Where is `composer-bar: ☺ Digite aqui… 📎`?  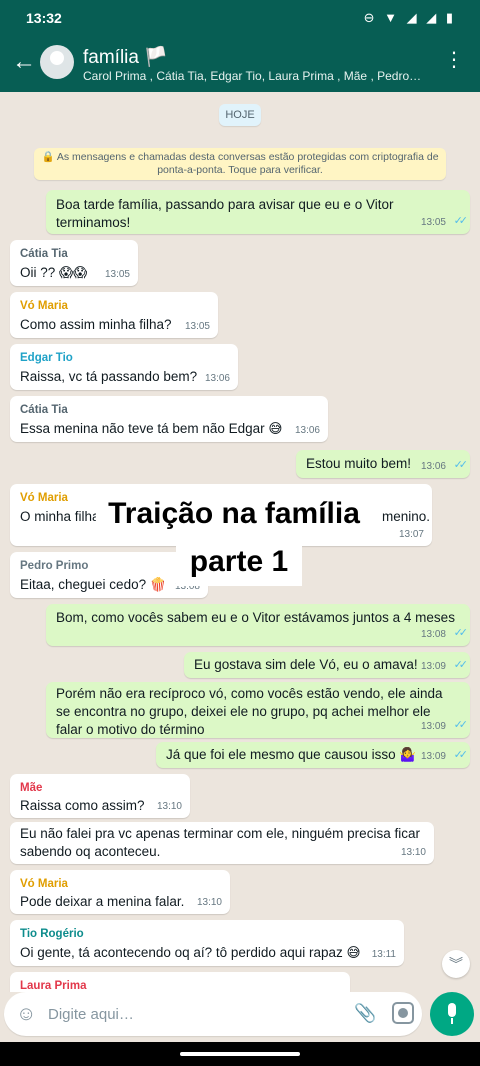
composer-bar: ☺ Digite aqui… 📎 is located at coordinates (240, 1017).